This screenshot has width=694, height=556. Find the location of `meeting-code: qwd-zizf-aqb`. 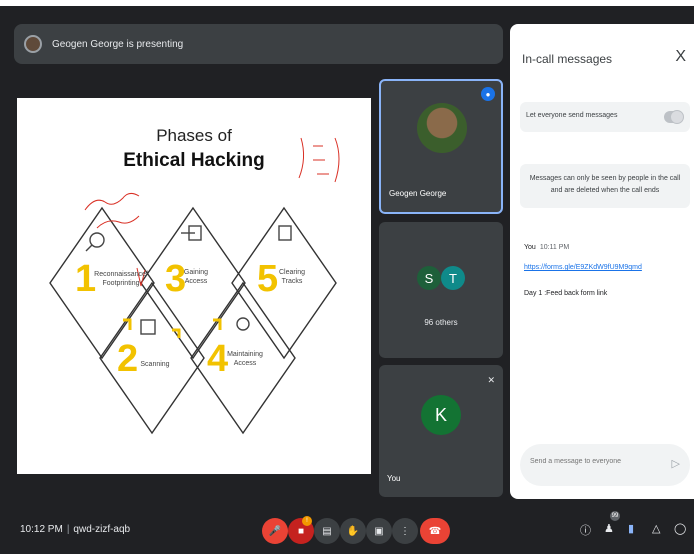

meeting-code: qwd-zizf-aqb is located at coordinates (102, 529).